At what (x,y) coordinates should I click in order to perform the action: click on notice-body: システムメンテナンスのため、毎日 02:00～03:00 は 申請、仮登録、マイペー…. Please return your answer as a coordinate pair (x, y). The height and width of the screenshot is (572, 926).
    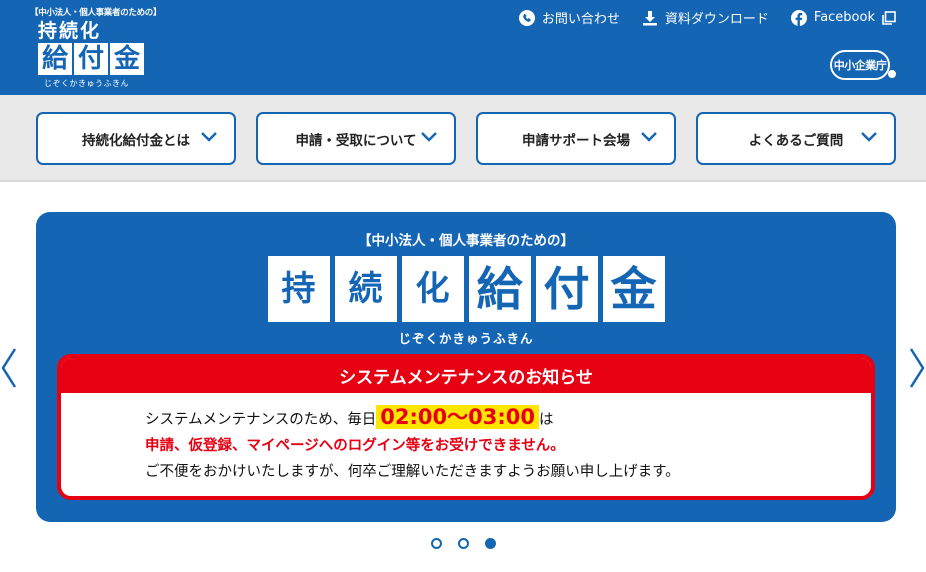
    Looking at the image, I should click on (466, 439).